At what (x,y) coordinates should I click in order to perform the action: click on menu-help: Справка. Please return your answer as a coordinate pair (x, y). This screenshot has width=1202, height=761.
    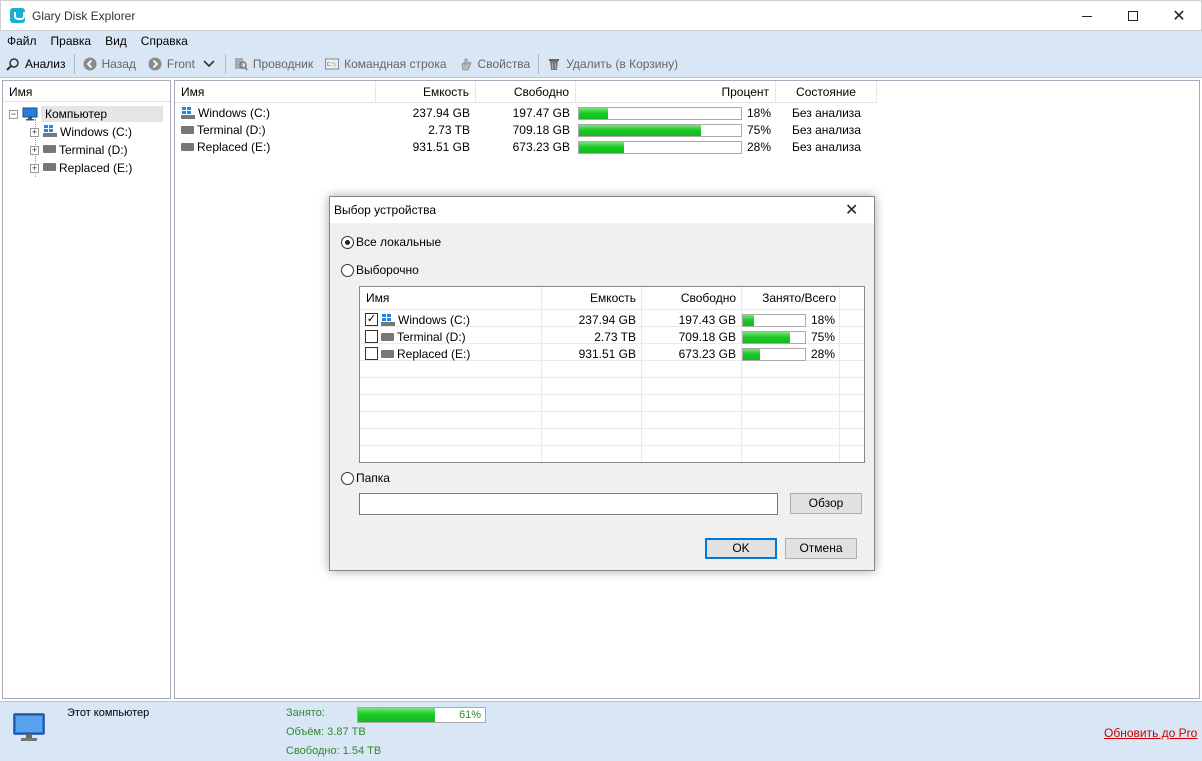
    Looking at the image, I should click on (164, 41).